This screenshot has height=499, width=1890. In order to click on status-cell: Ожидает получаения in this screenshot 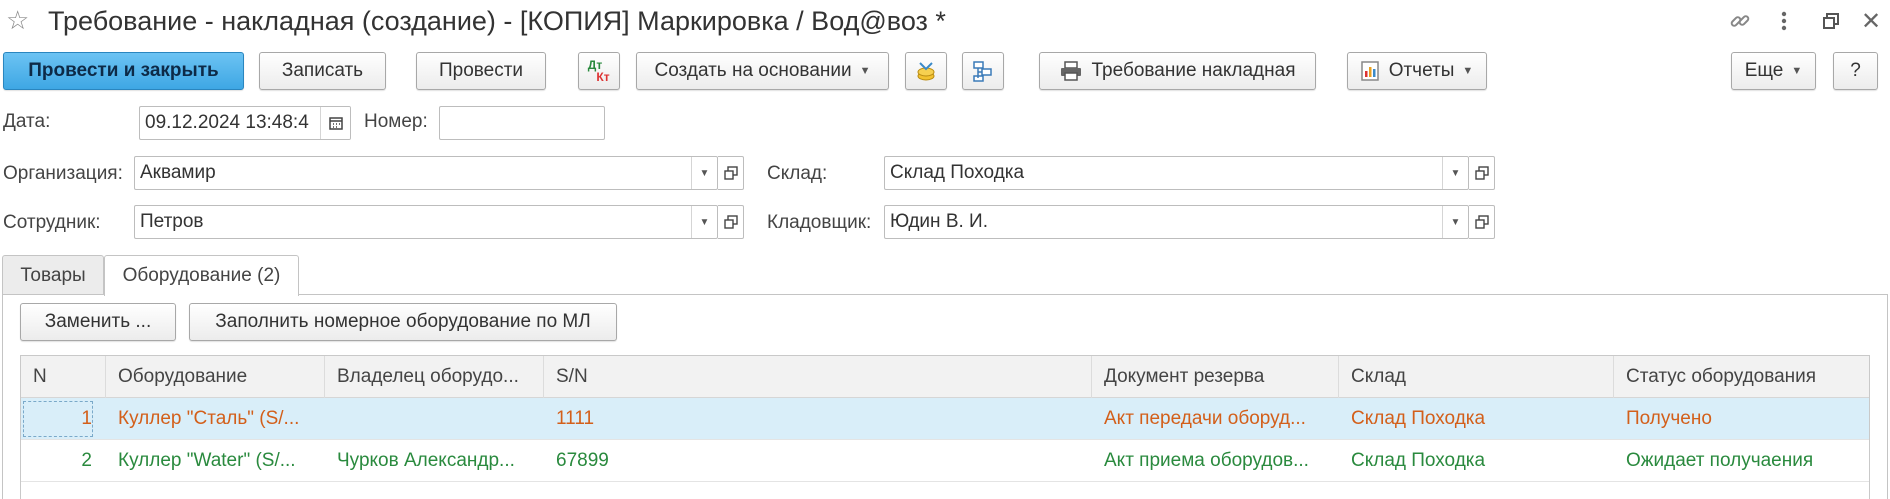, I will do `click(1720, 460)`.